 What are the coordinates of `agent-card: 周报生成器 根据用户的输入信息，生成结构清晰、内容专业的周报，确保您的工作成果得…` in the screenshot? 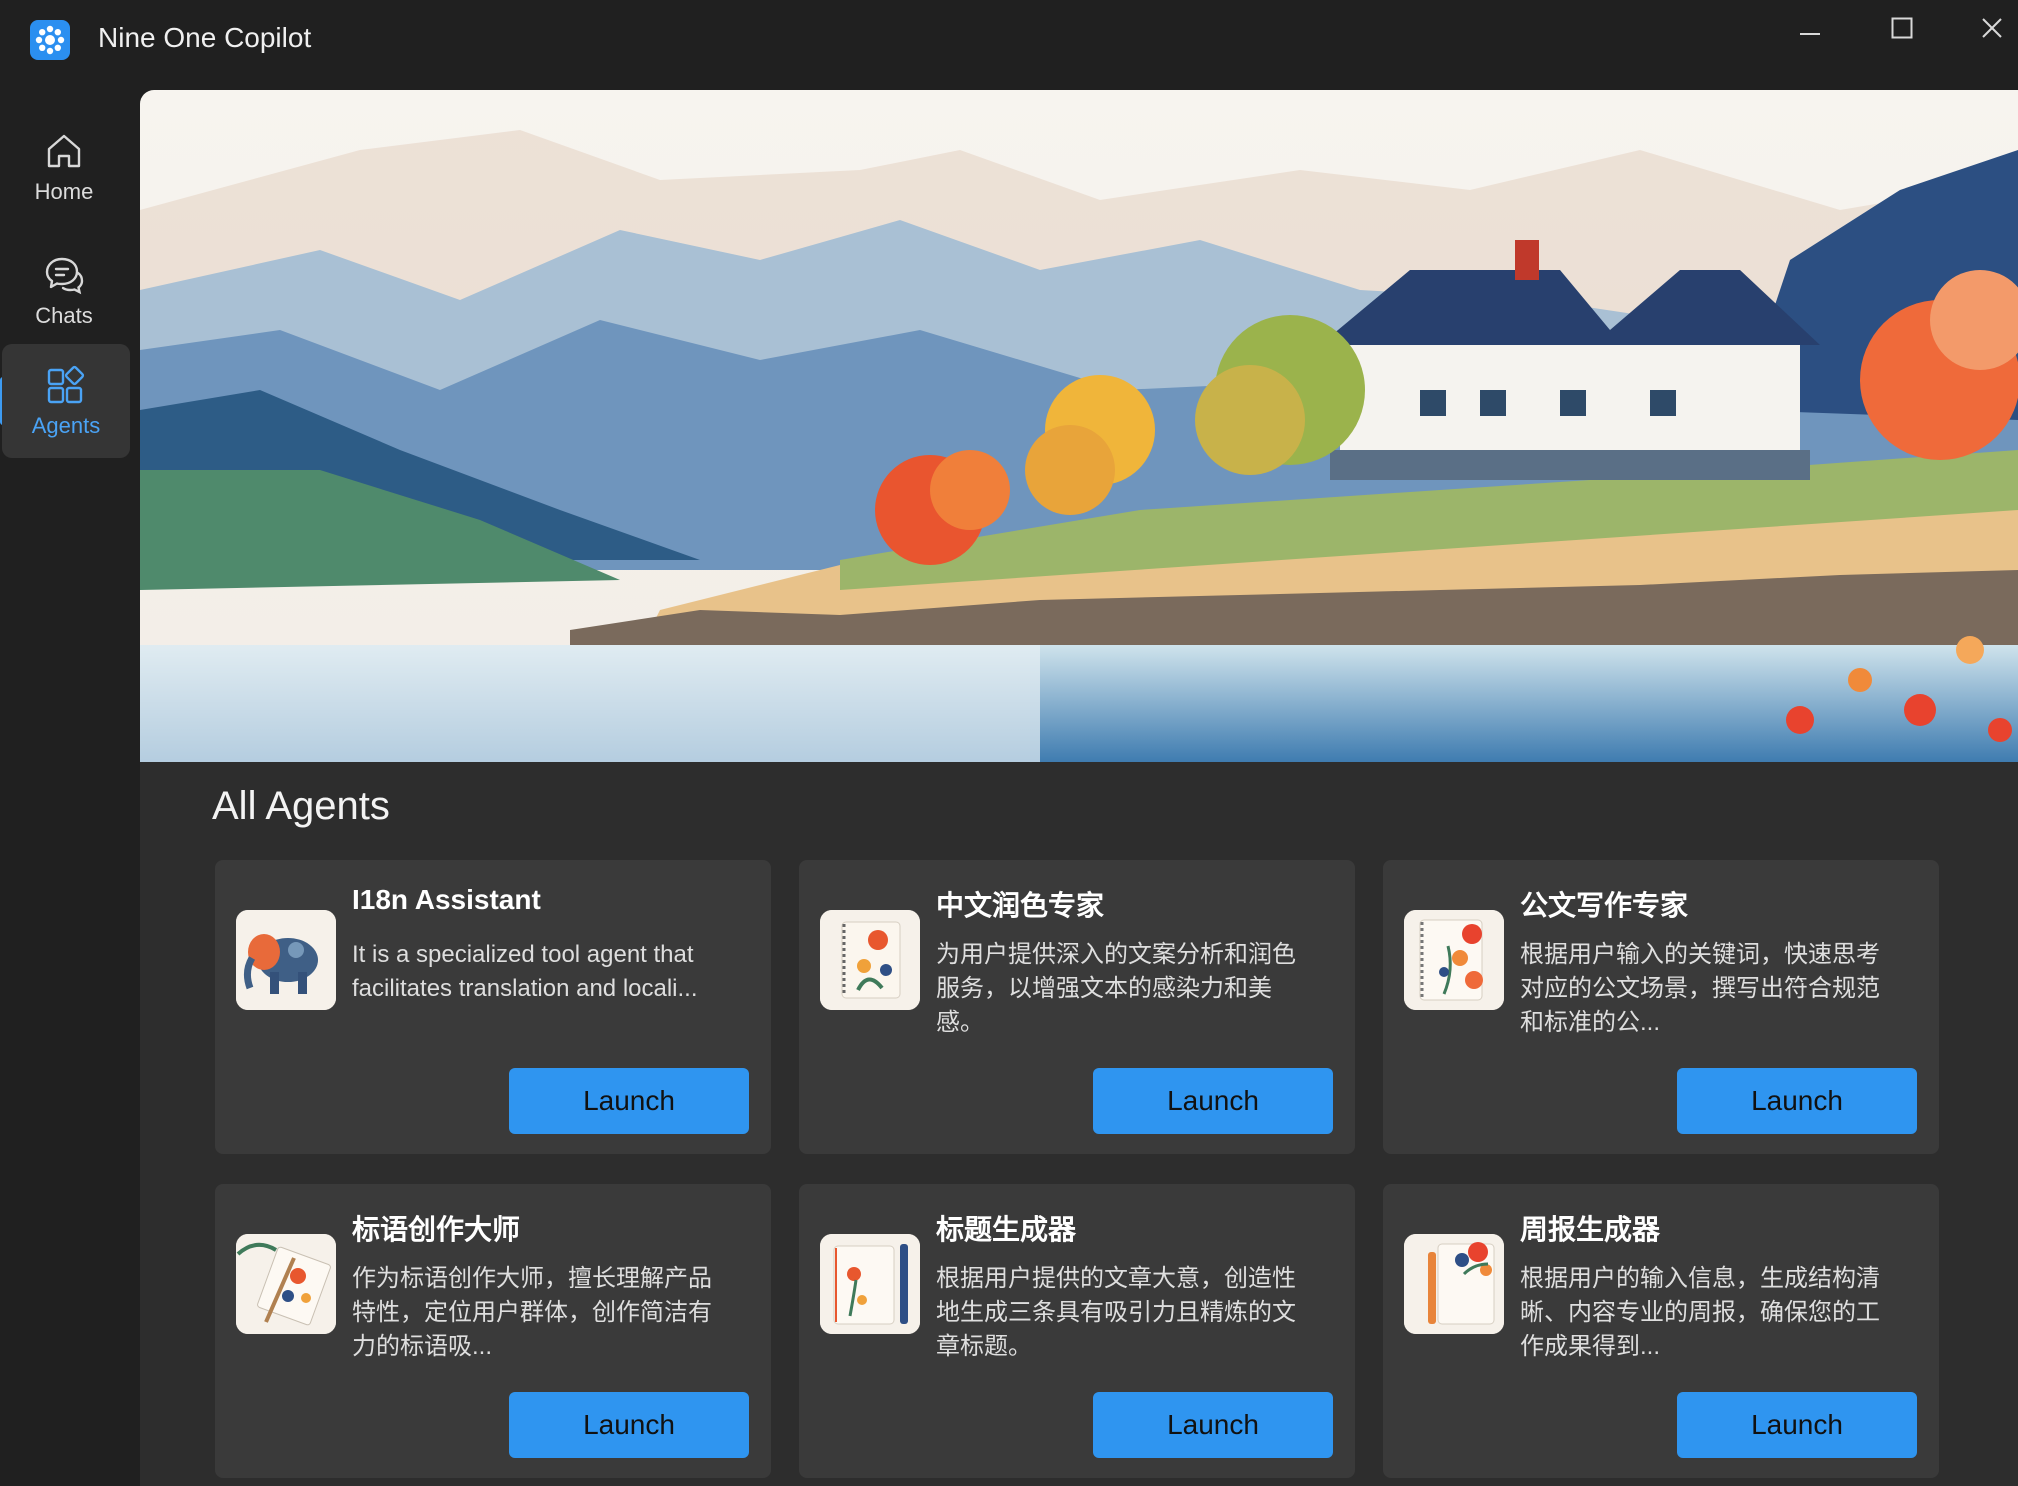 It's located at (1661, 1331).